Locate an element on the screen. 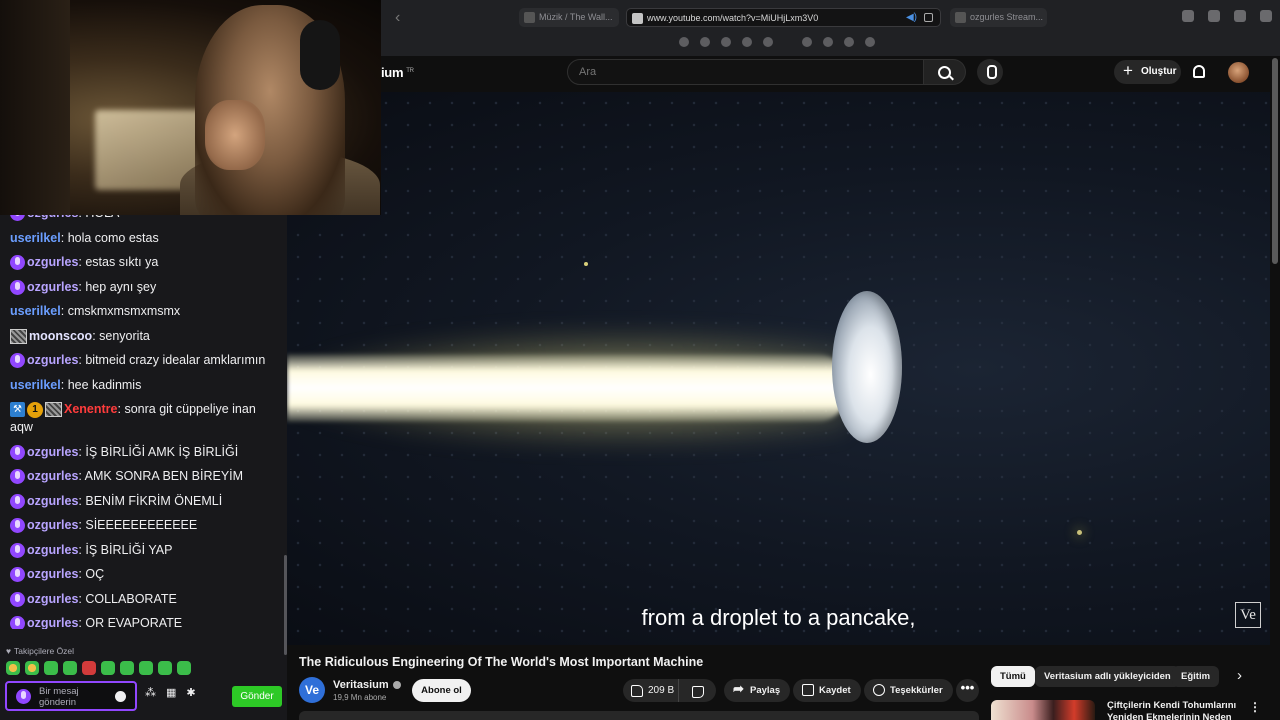 The height and width of the screenshot is (720, 1280). new-tab-icon is located at coordinates (1240, 16).